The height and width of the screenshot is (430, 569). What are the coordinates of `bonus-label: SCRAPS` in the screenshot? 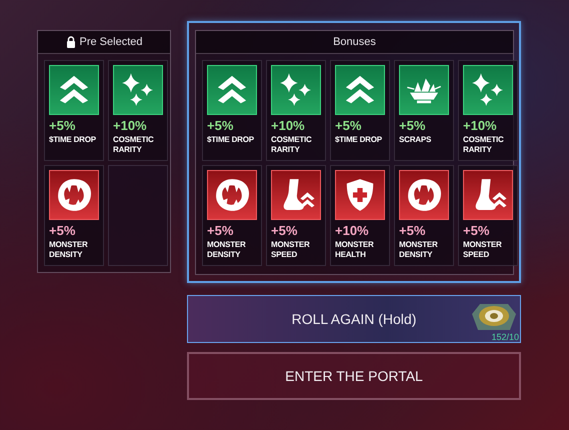 It's located at (415, 140).